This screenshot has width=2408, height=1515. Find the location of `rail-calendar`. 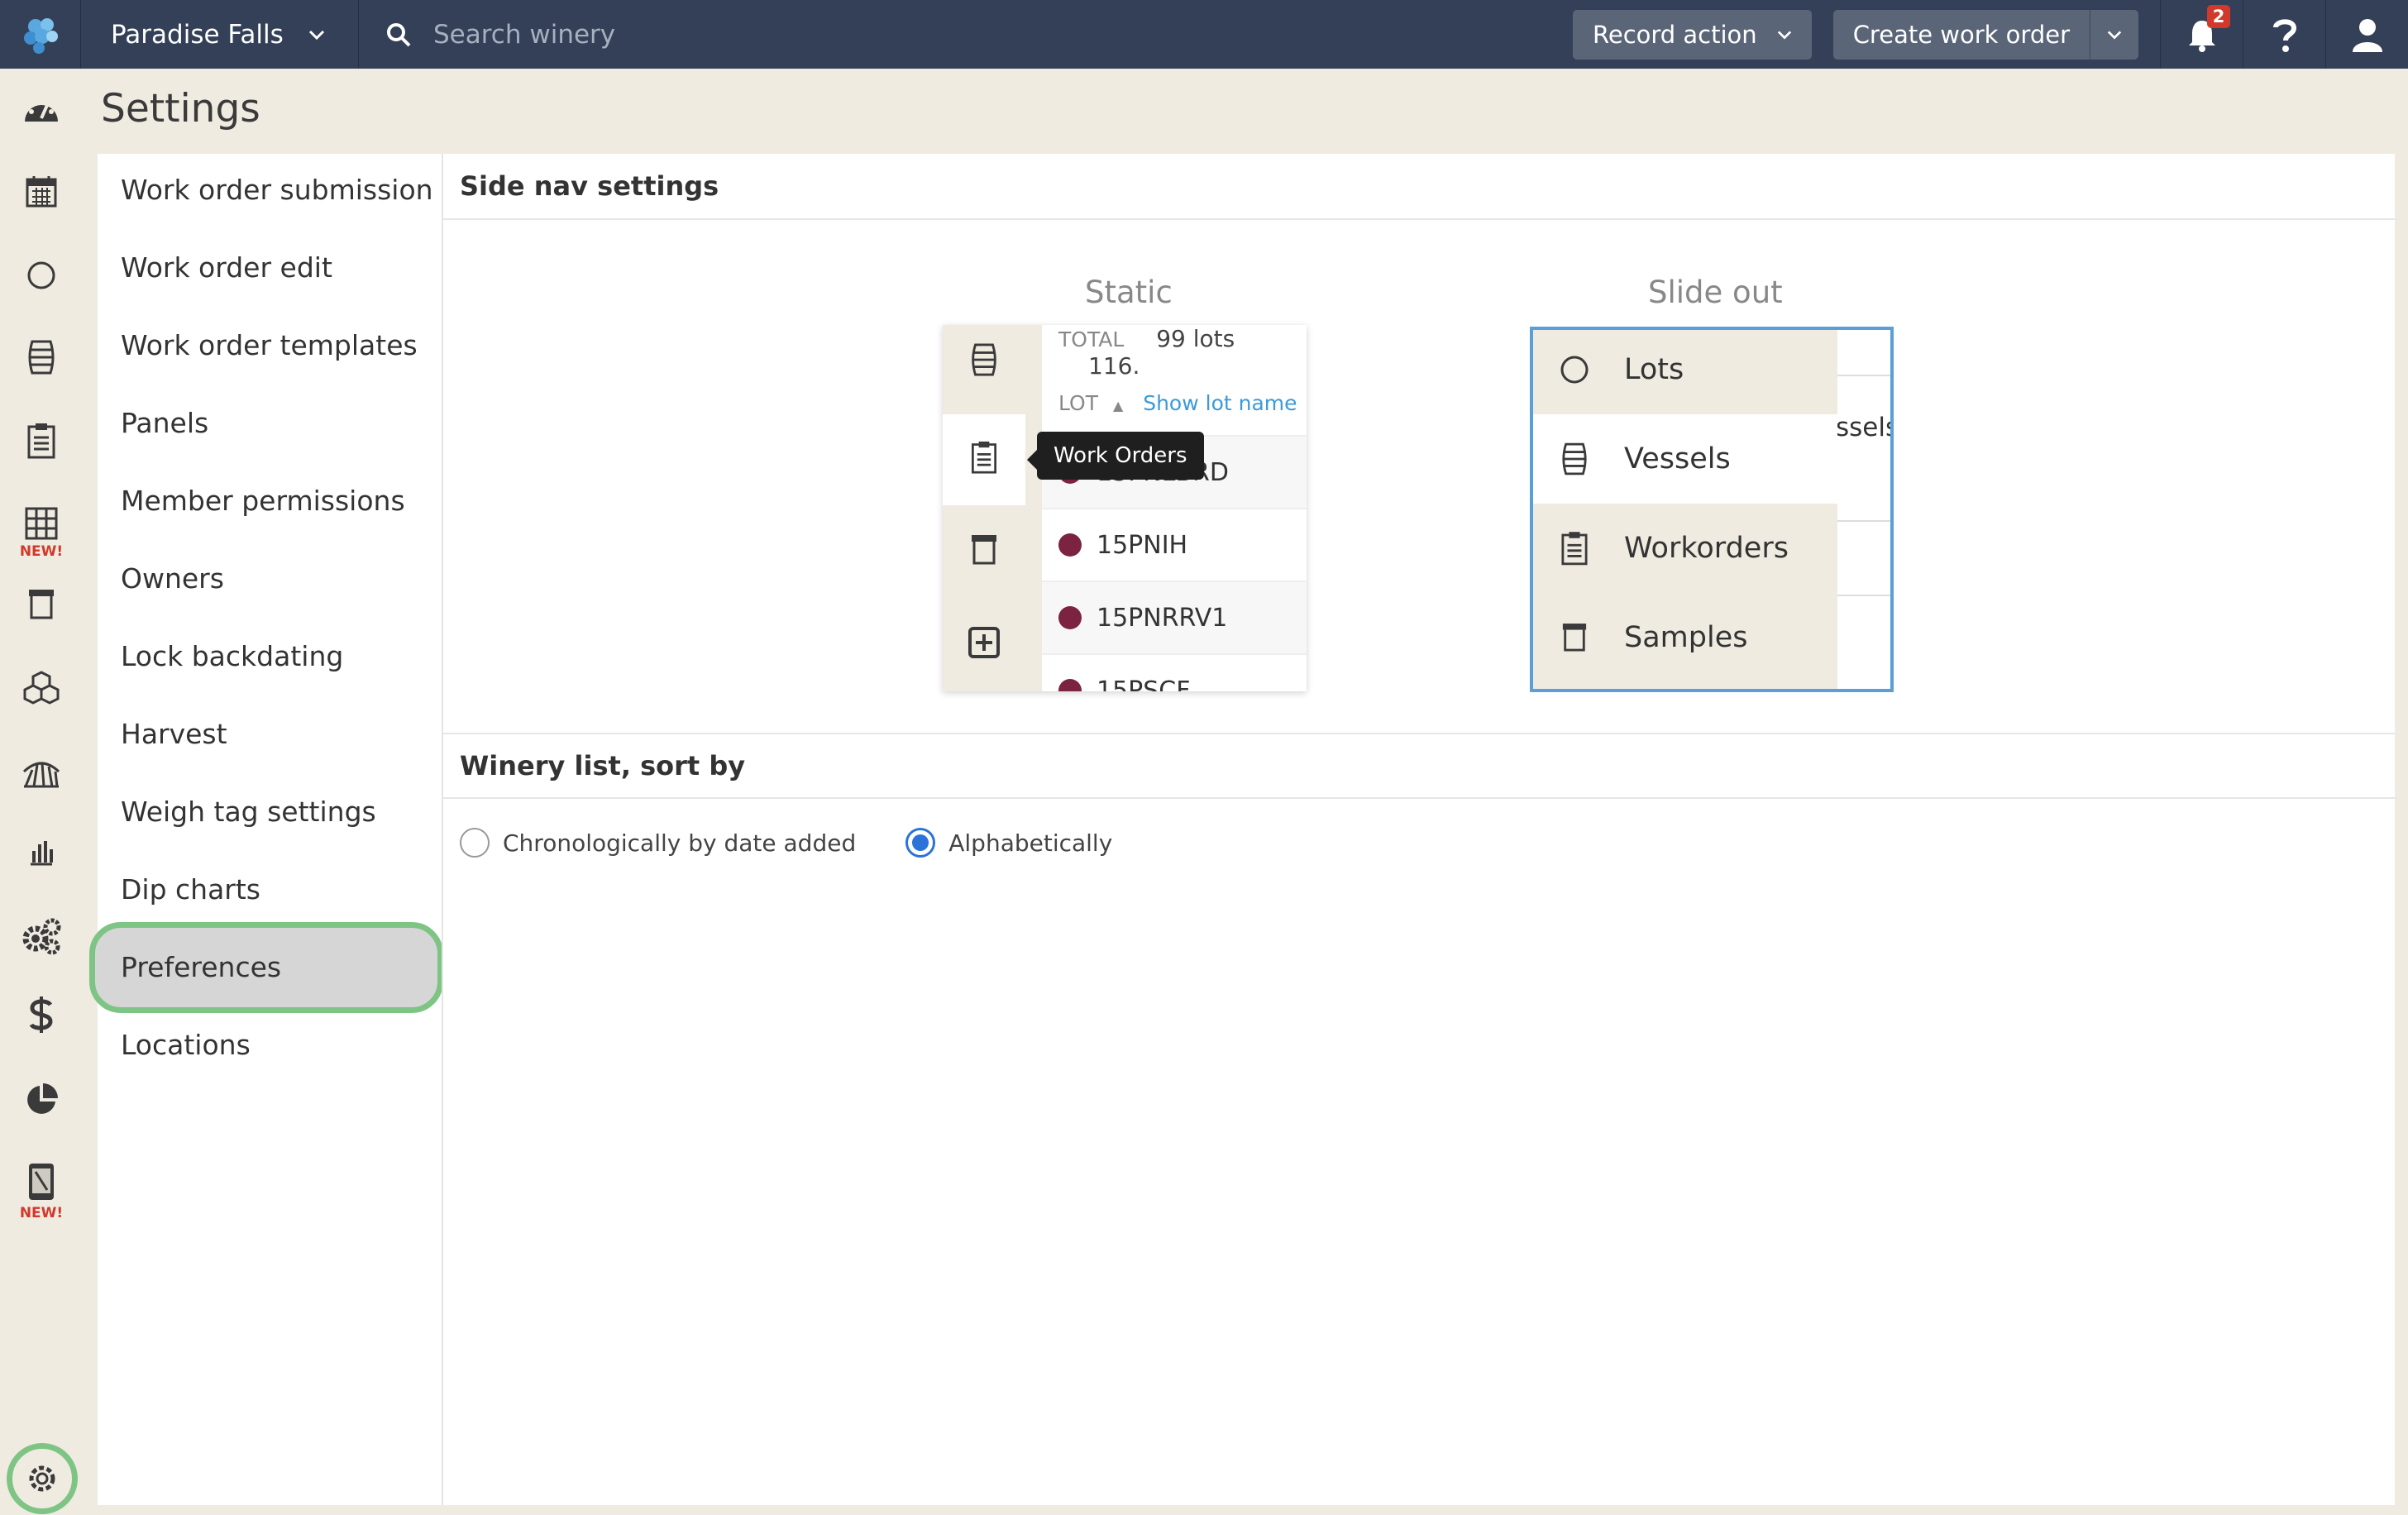

rail-calendar is located at coordinates (41, 191).